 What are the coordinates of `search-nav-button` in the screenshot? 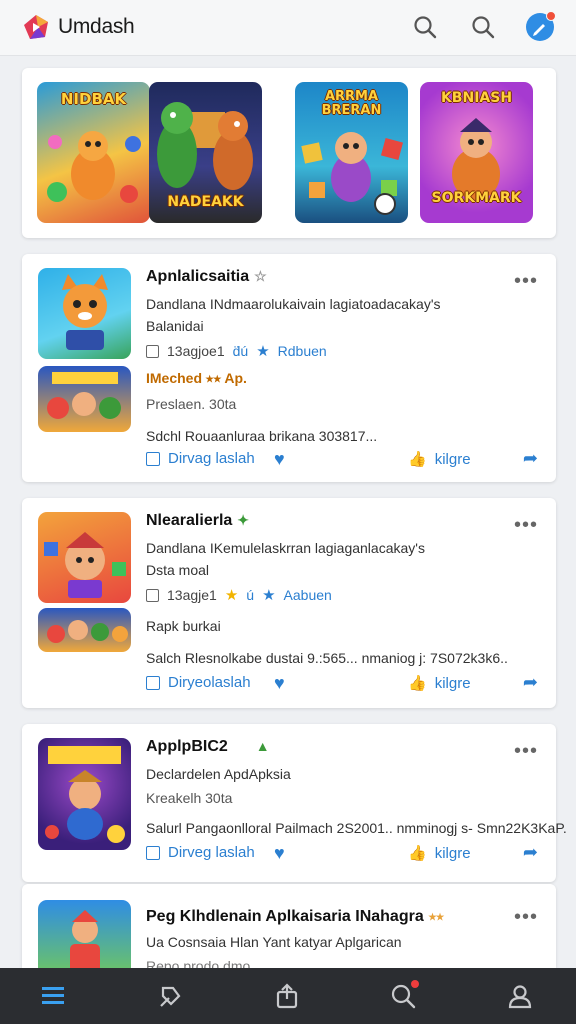 It's located at (404, 995).